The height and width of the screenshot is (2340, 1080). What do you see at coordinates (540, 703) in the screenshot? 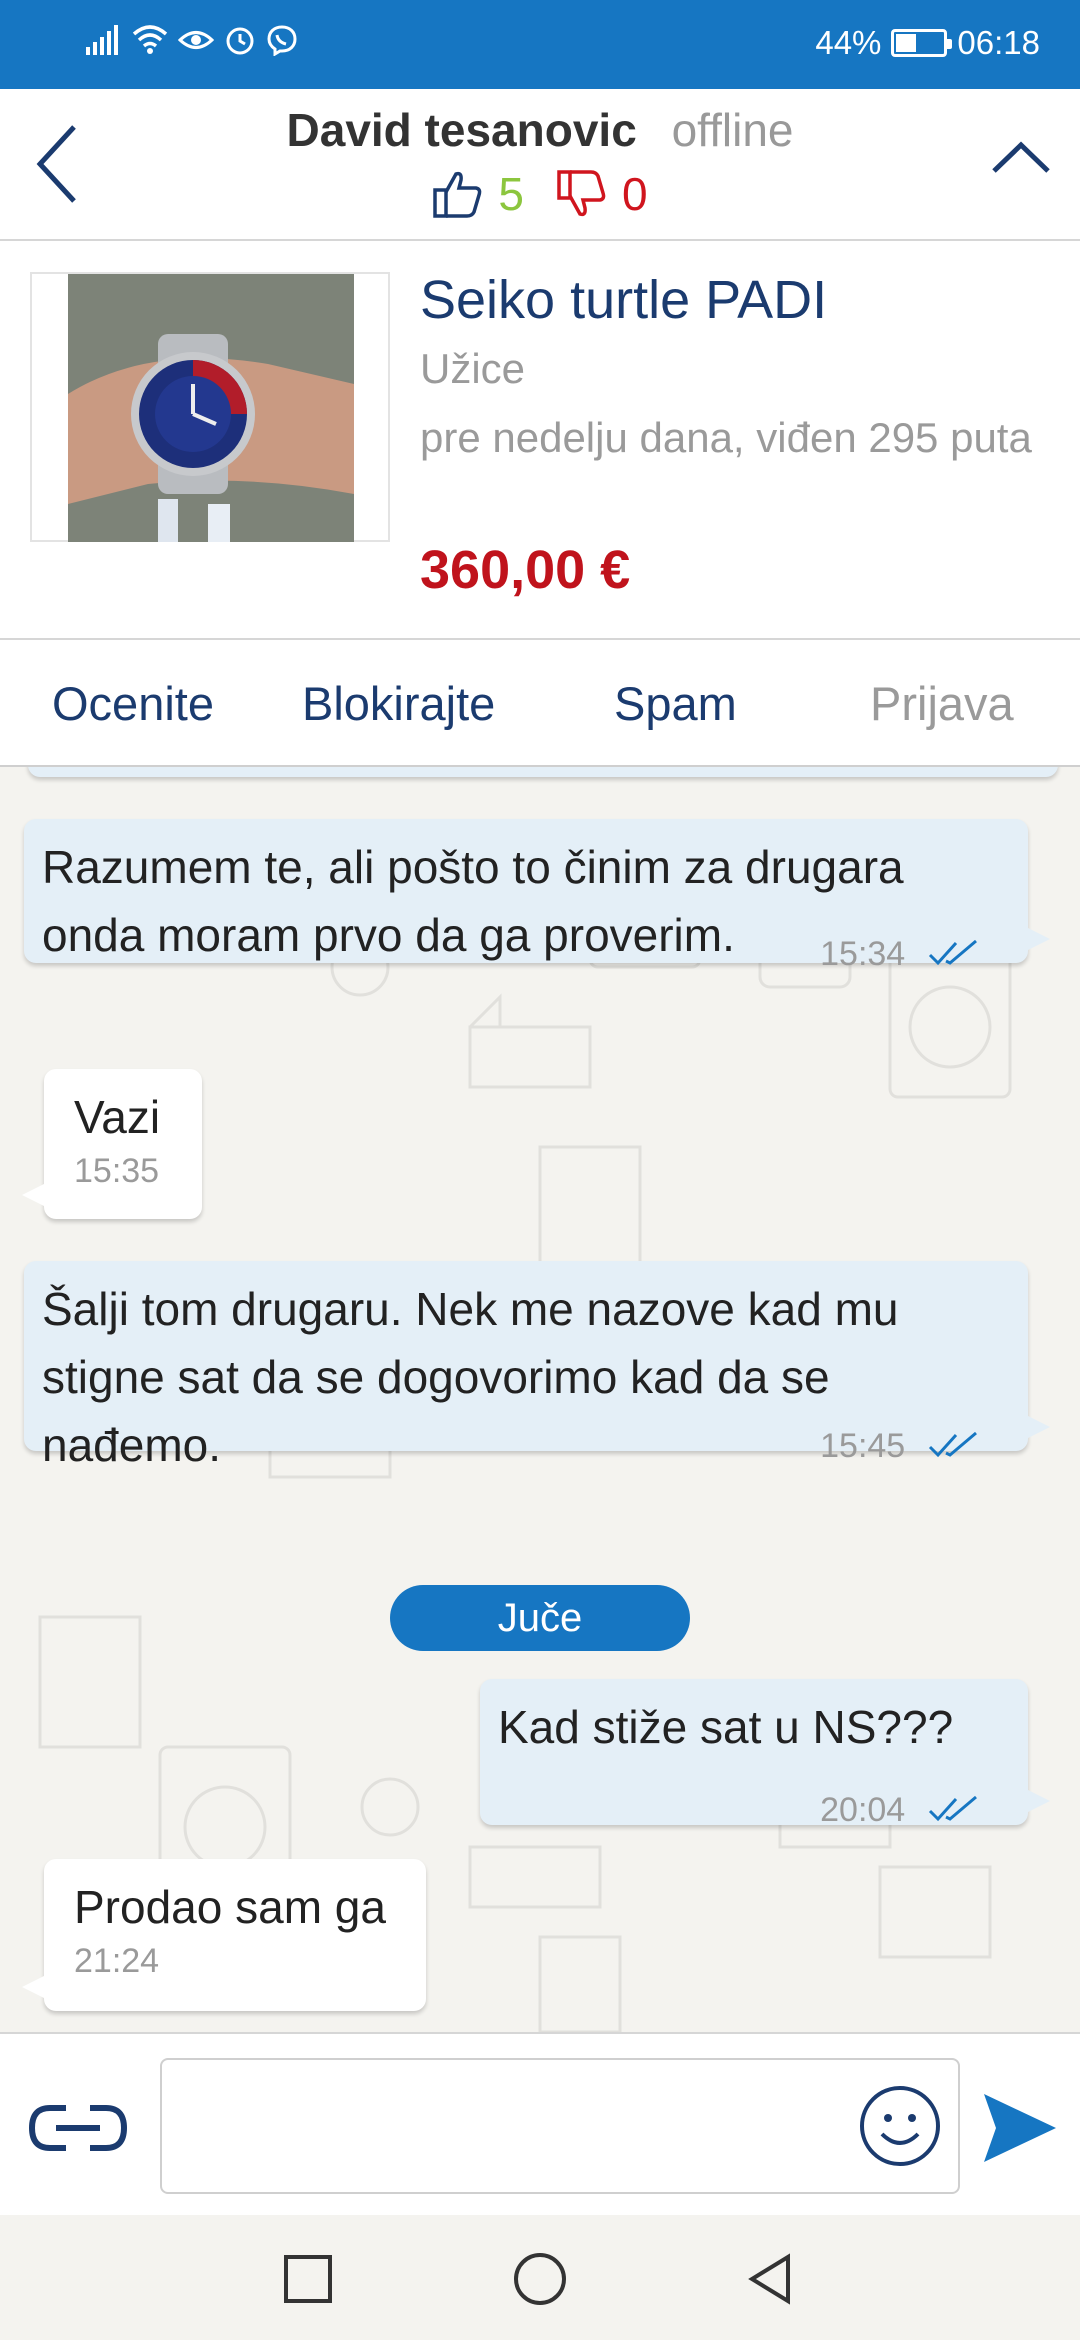
I see `actions-bar: Ocenite Blokirajte Spam Prijava` at bounding box center [540, 703].